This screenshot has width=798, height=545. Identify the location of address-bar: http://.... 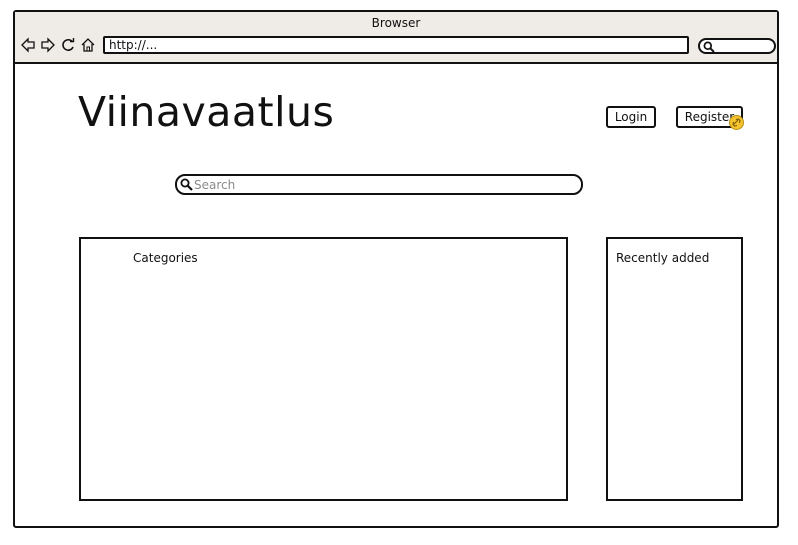
(396, 45).